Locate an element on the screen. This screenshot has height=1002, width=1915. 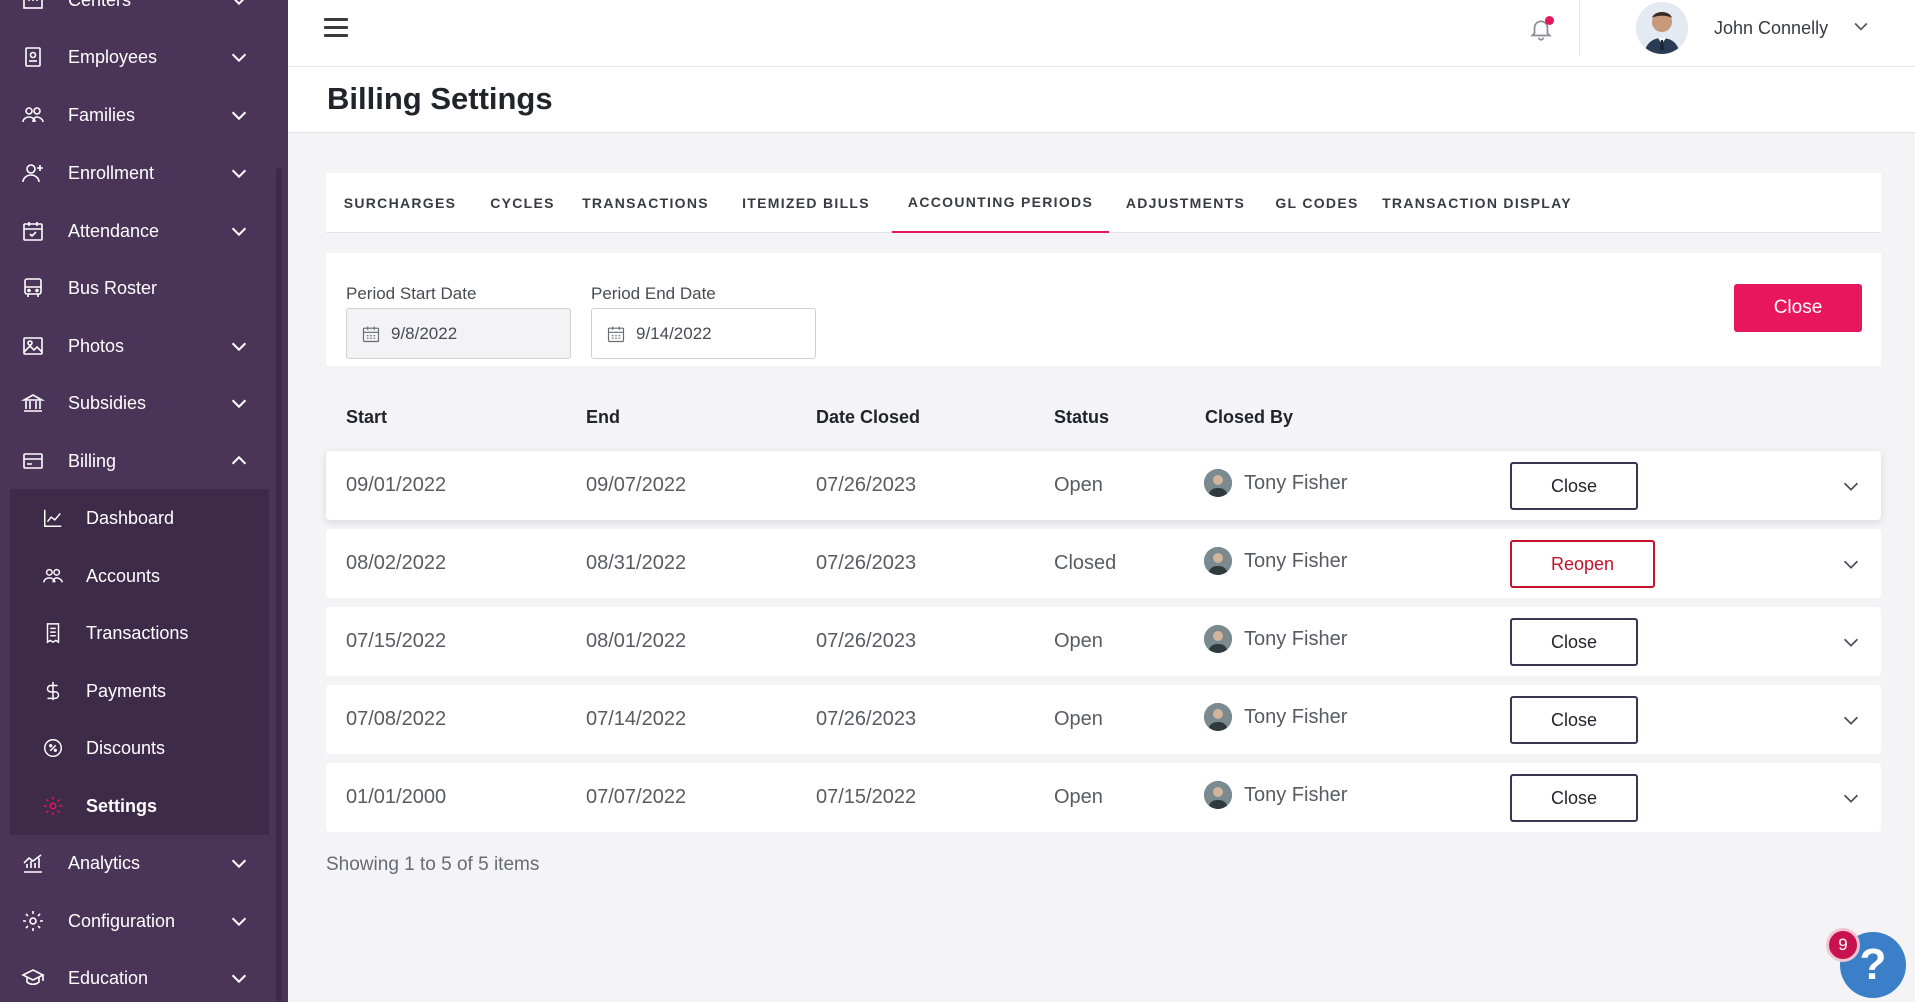
column-header-status: Status is located at coordinates (1082, 417).